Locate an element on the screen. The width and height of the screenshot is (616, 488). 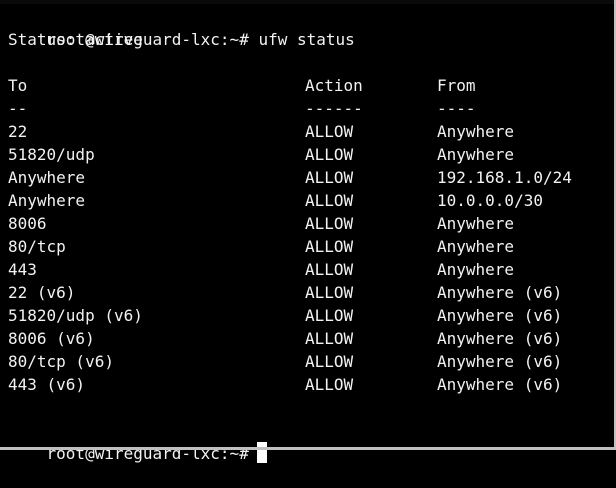
rule-to: 22 is located at coordinates (18, 131).